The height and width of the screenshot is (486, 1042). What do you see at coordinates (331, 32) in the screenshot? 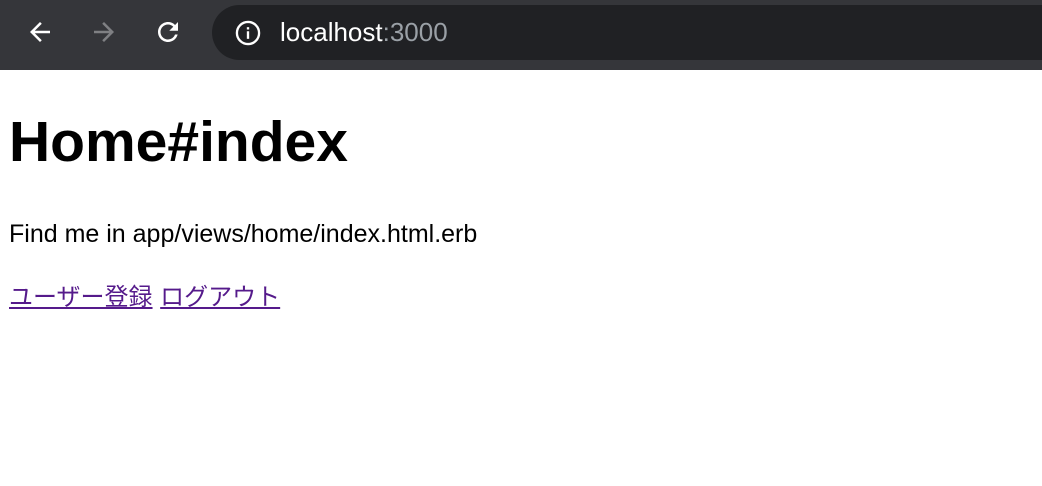
I see `url-host: localhost` at bounding box center [331, 32].